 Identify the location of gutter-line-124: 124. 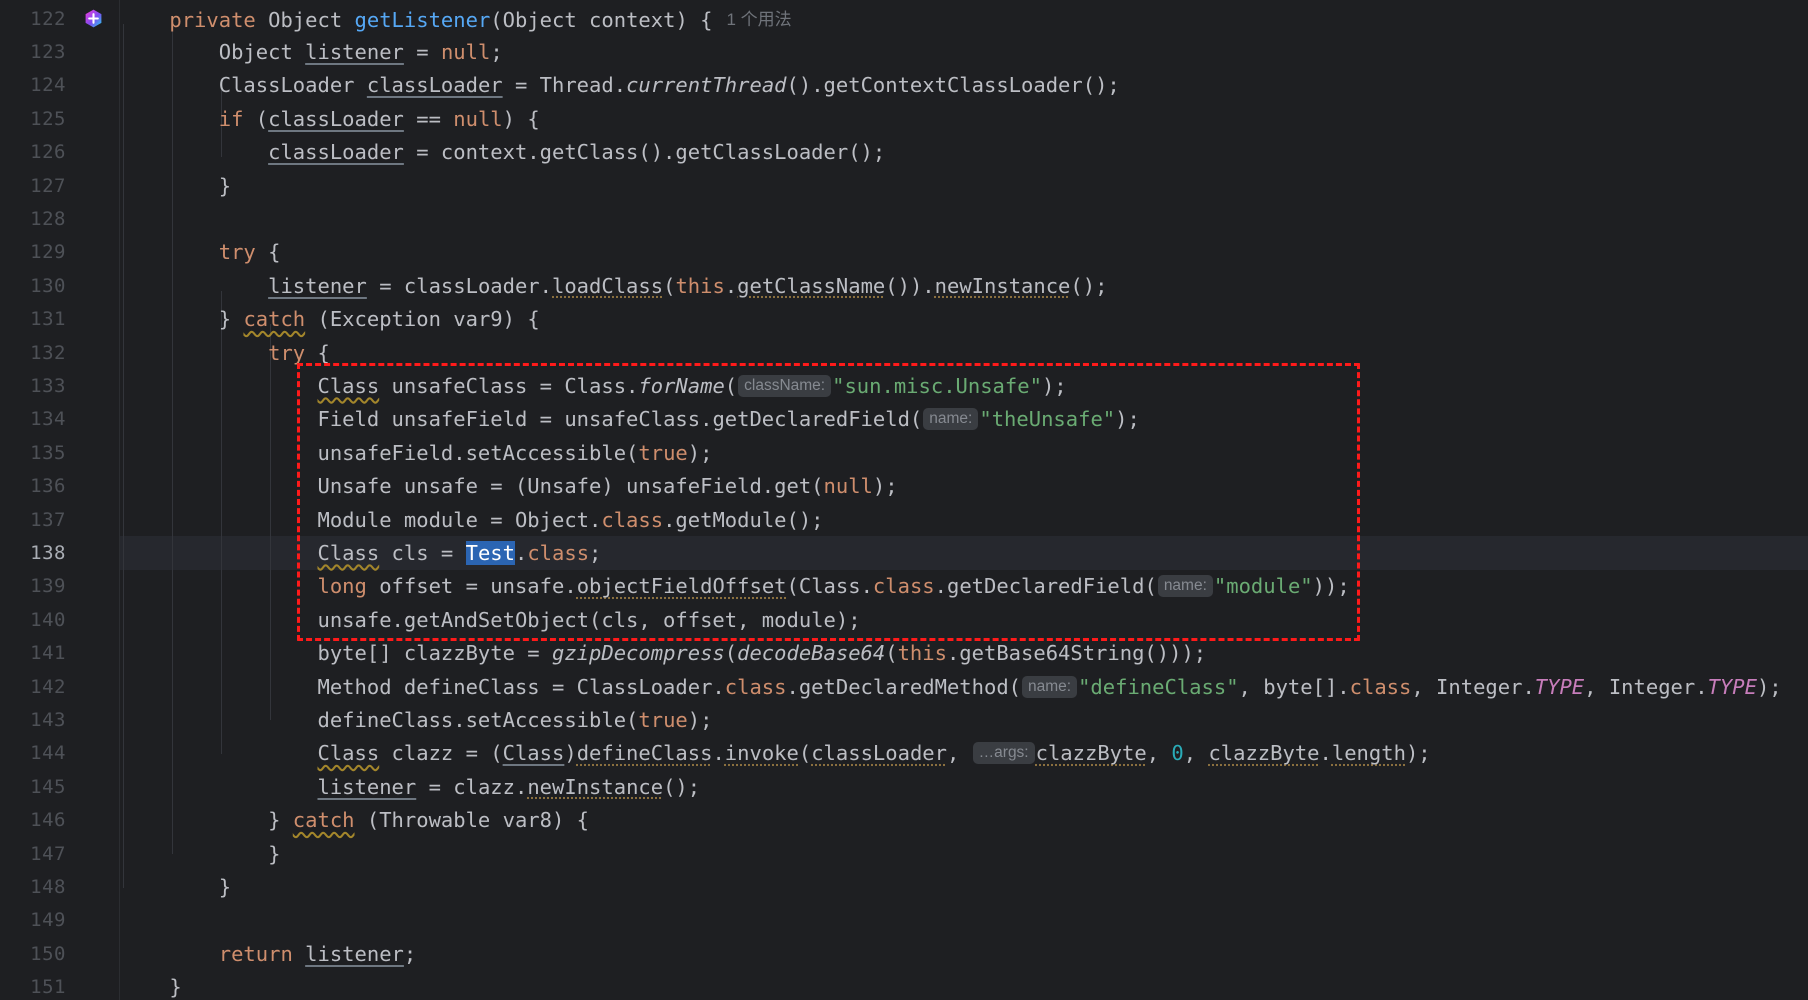
(60, 85).